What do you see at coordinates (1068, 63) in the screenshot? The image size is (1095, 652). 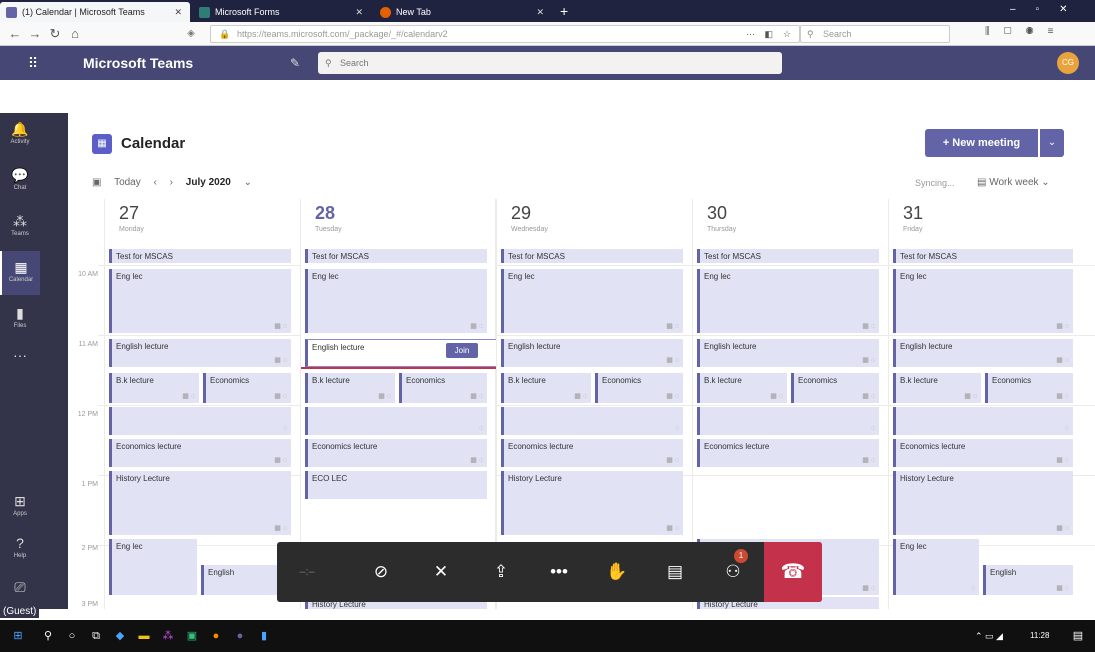 I see `avatar: CG` at bounding box center [1068, 63].